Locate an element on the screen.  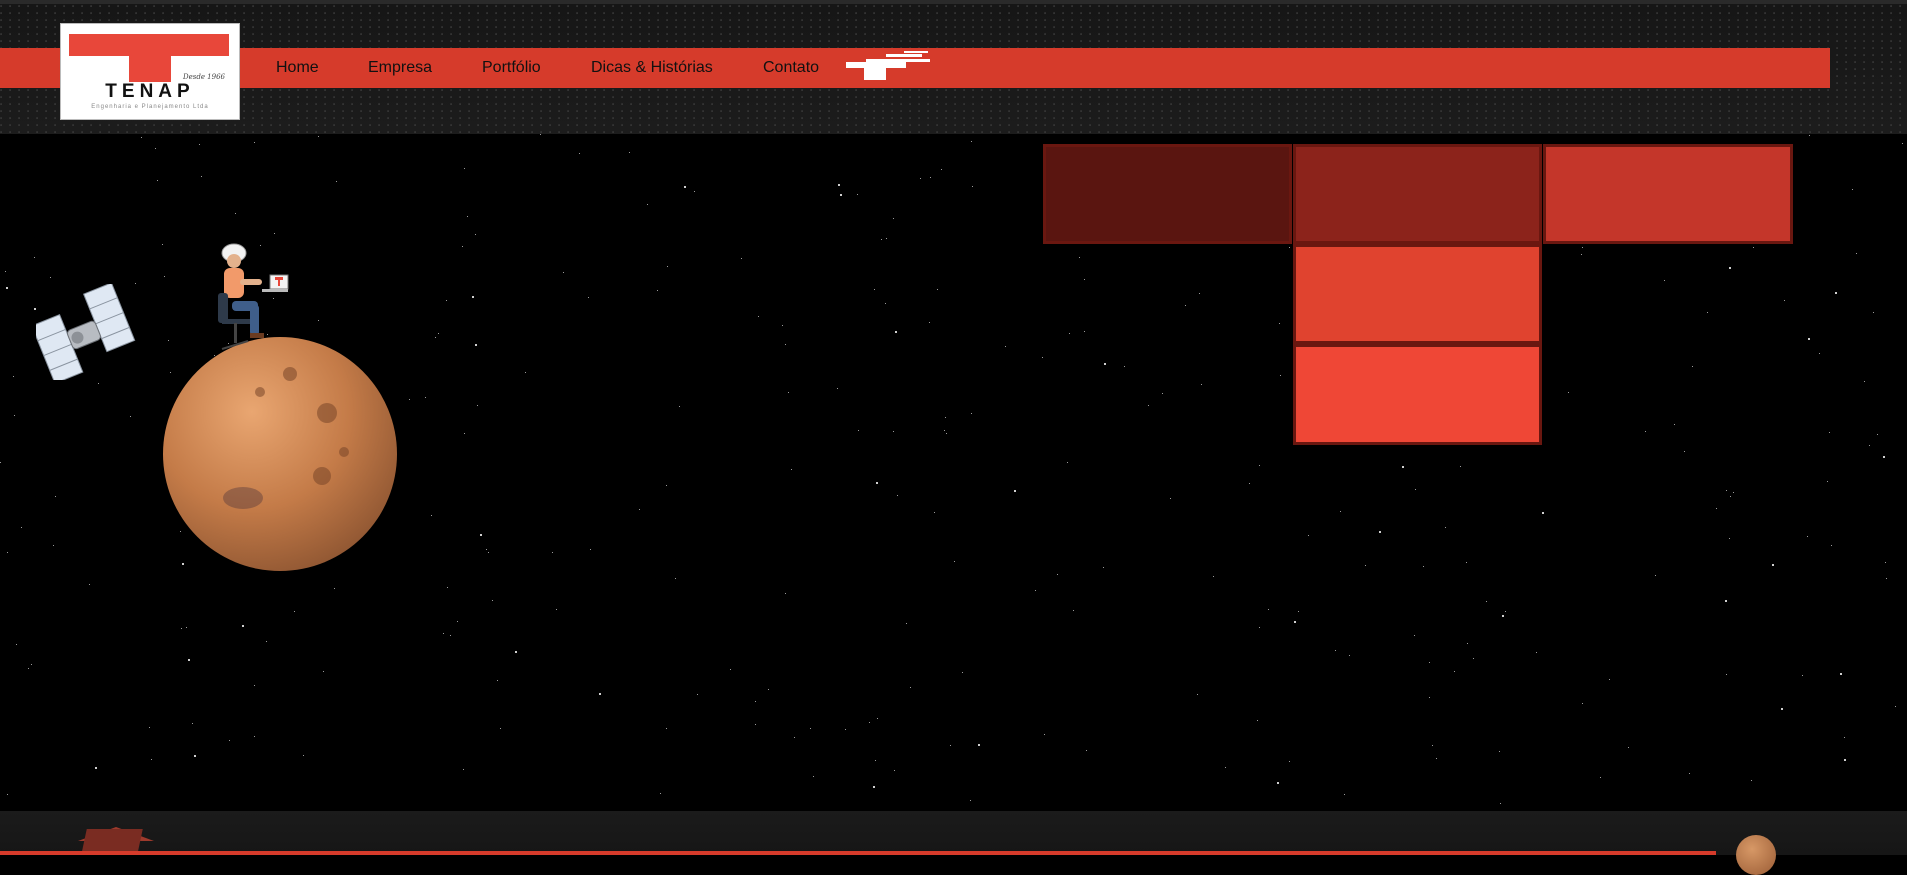
nav-dicas-historias: Dicas & Histórias is located at coordinates (652, 68).